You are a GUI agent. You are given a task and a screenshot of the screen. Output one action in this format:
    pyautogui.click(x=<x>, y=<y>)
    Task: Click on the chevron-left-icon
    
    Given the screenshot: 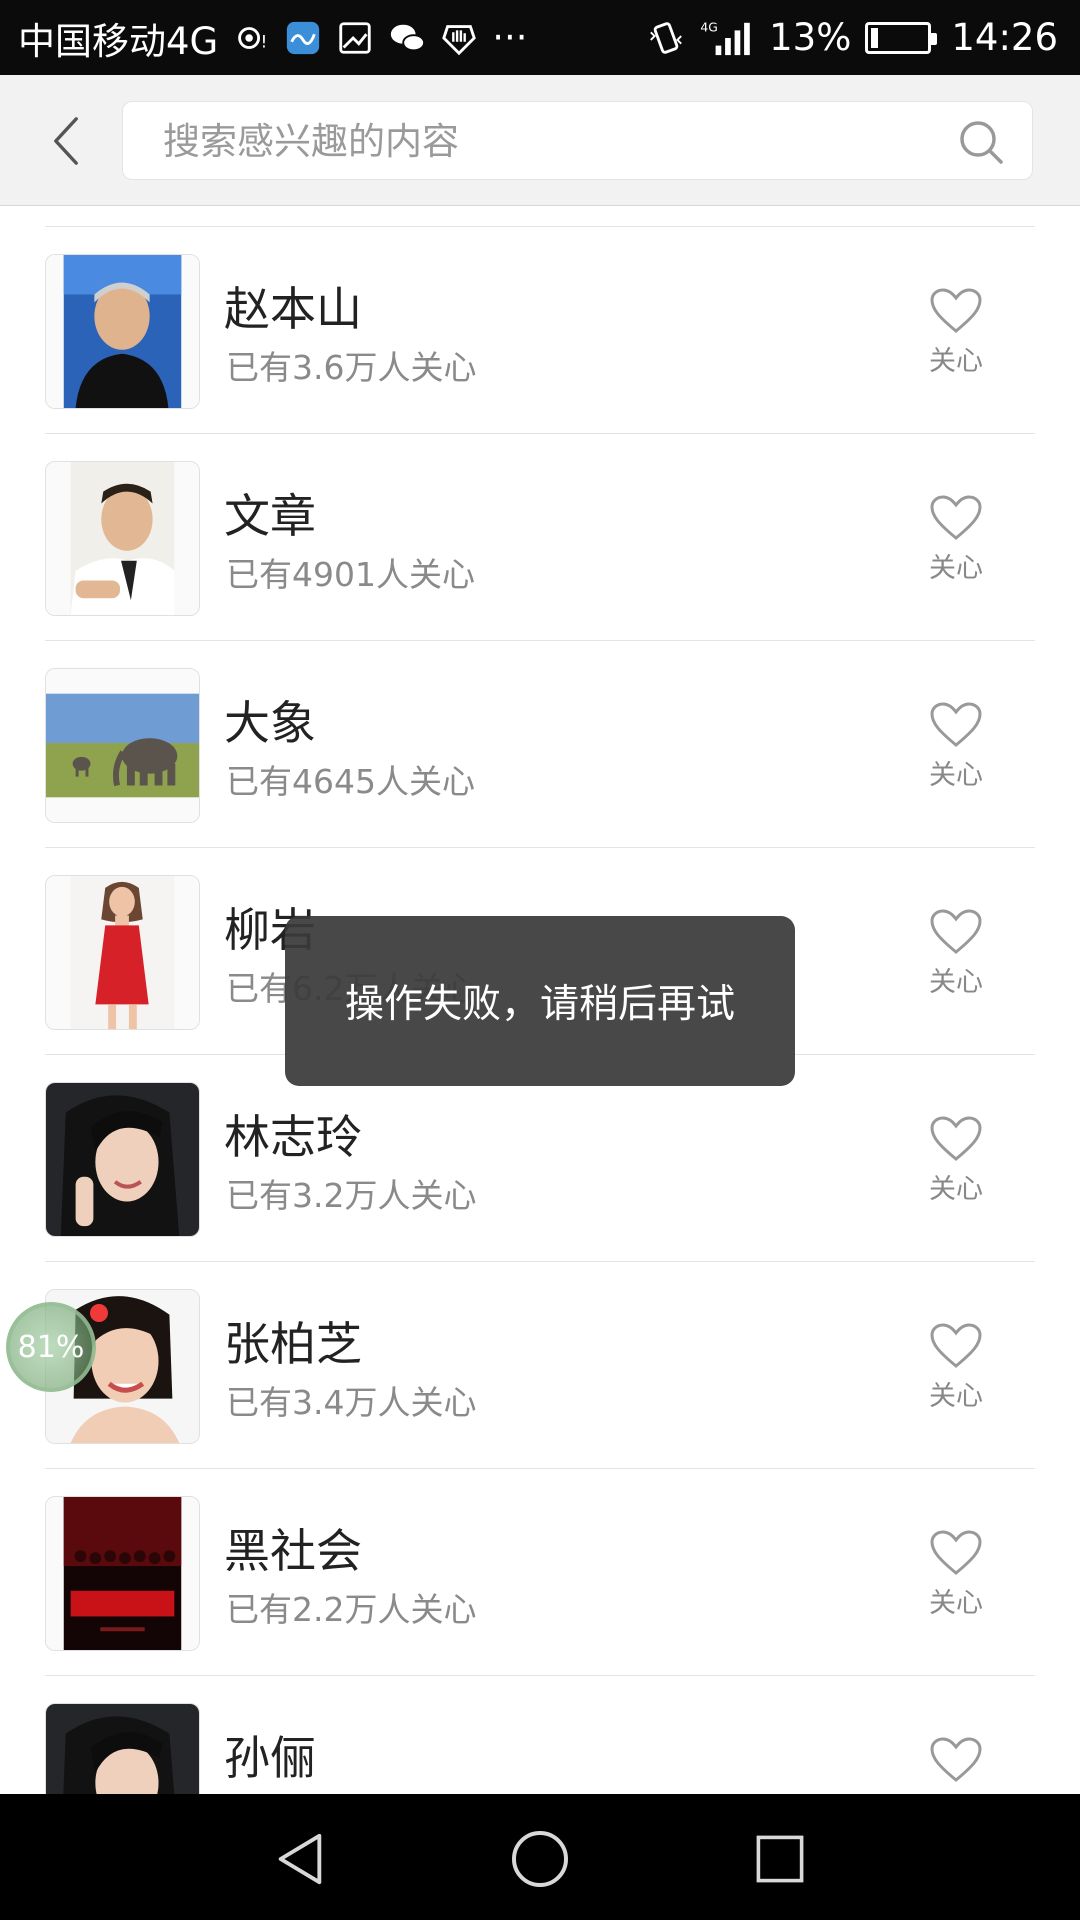 What is the action you would take?
    pyautogui.click(x=66, y=141)
    